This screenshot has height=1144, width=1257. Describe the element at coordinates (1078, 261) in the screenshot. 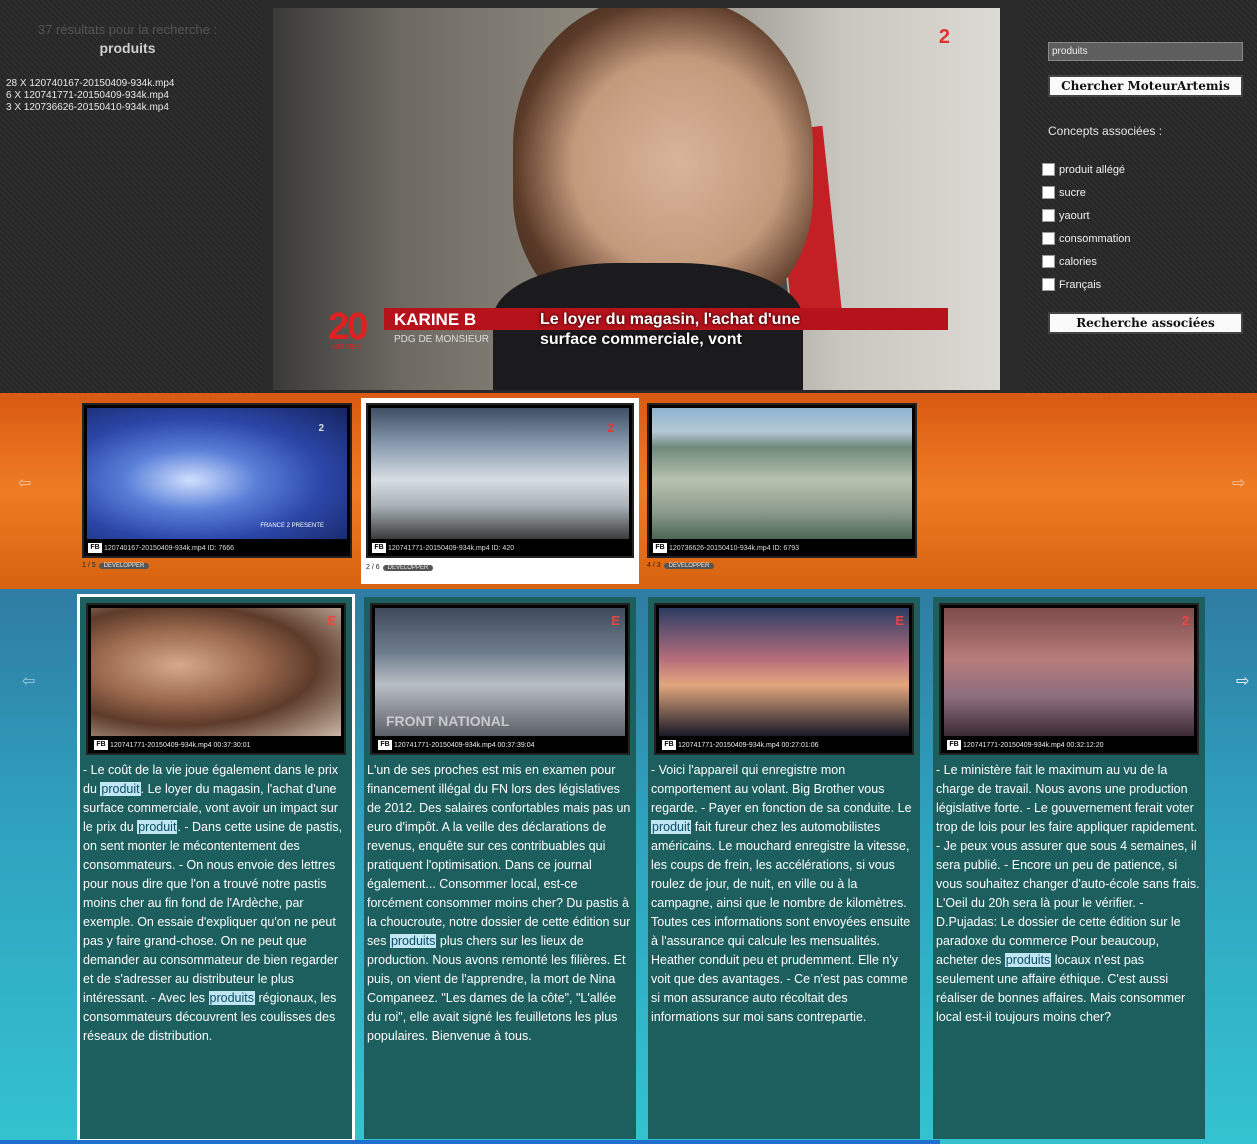

I see `concept-label: calories` at that location.